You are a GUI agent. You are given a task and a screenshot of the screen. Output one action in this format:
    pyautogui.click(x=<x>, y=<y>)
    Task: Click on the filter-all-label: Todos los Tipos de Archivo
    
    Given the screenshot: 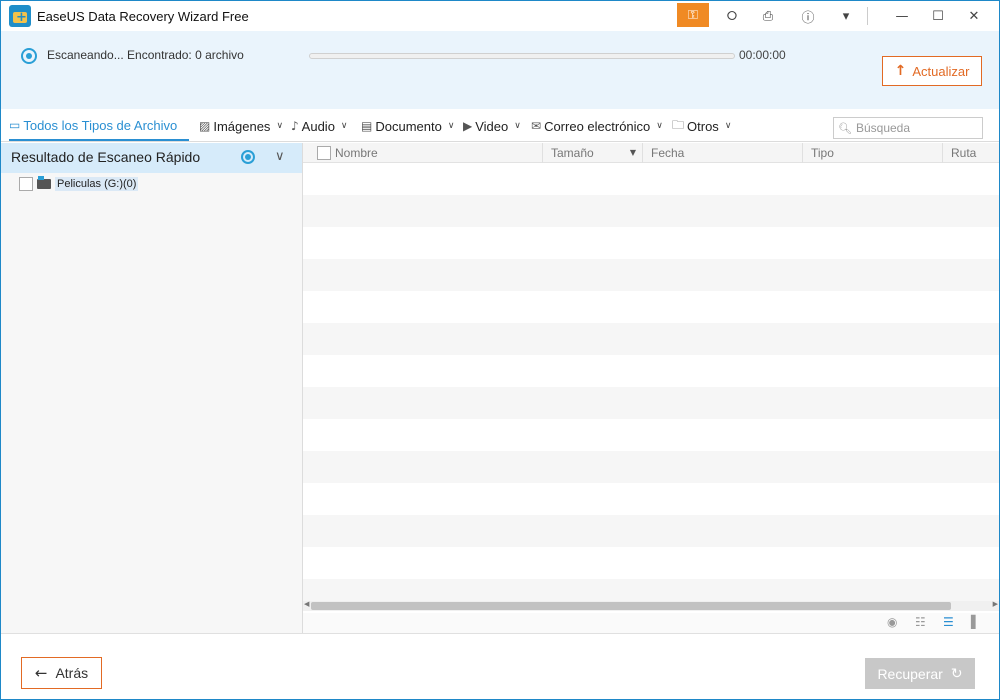 What is the action you would take?
    pyautogui.click(x=100, y=125)
    